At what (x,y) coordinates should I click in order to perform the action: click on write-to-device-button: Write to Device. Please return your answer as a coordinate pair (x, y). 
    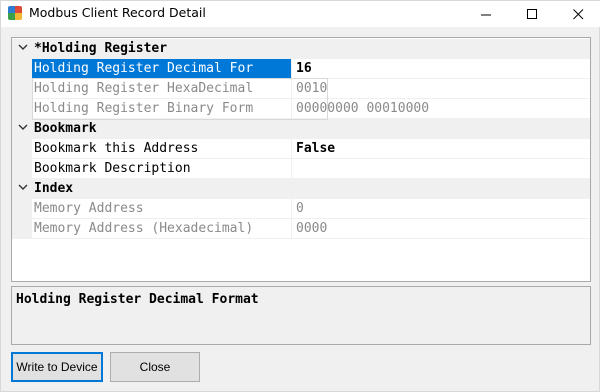
    Looking at the image, I should click on (57, 367).